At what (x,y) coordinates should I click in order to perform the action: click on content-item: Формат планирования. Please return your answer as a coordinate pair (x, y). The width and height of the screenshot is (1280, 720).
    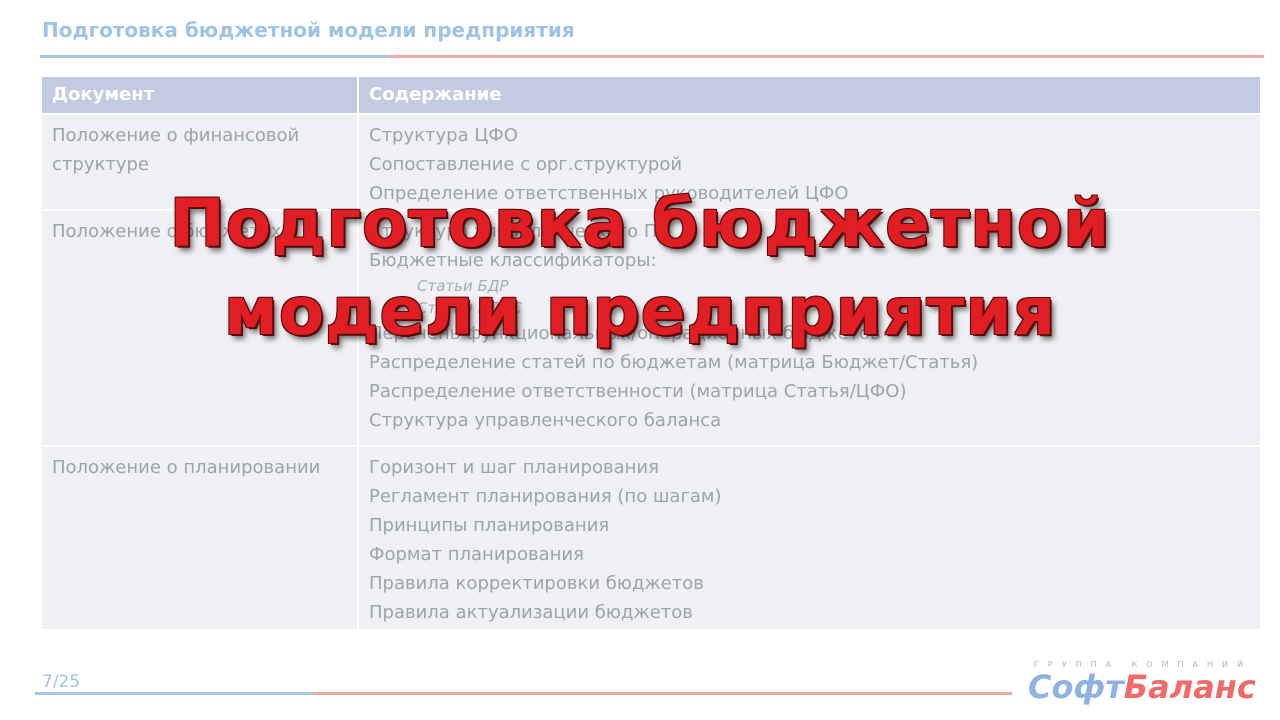
    Looking at the image, I should click on (476, 554).